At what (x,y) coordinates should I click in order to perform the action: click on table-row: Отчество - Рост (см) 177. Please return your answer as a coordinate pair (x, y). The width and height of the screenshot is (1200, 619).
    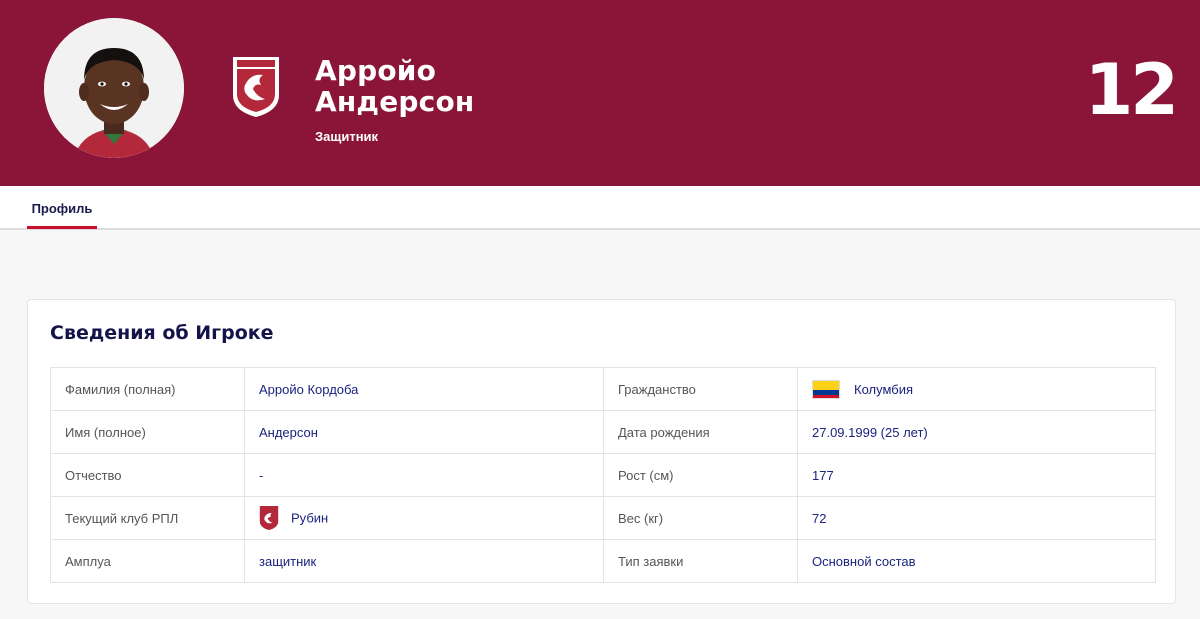
    Looking at the image, I should click on (603, 475).